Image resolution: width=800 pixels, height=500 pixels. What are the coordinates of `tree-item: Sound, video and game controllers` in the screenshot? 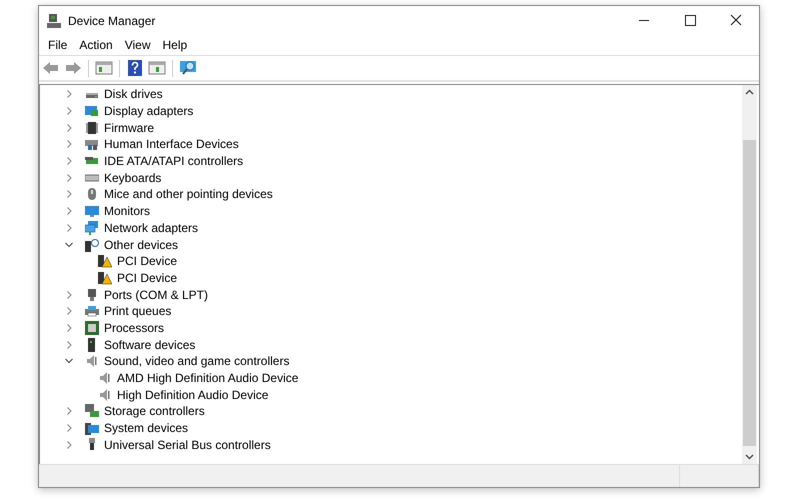 It's located at (391, 361).